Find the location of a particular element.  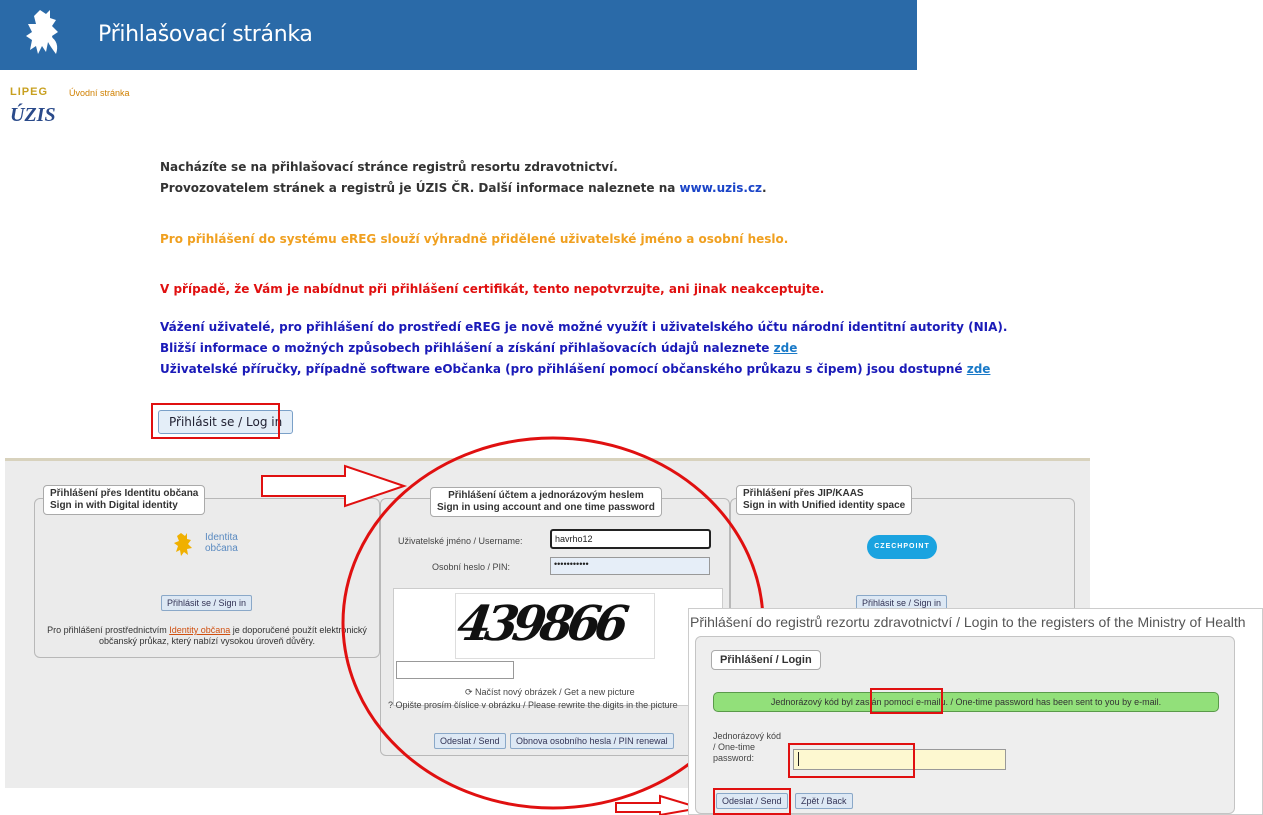

otp-code-legend: Přihlášení / Login is located at coordinates (766, 660).